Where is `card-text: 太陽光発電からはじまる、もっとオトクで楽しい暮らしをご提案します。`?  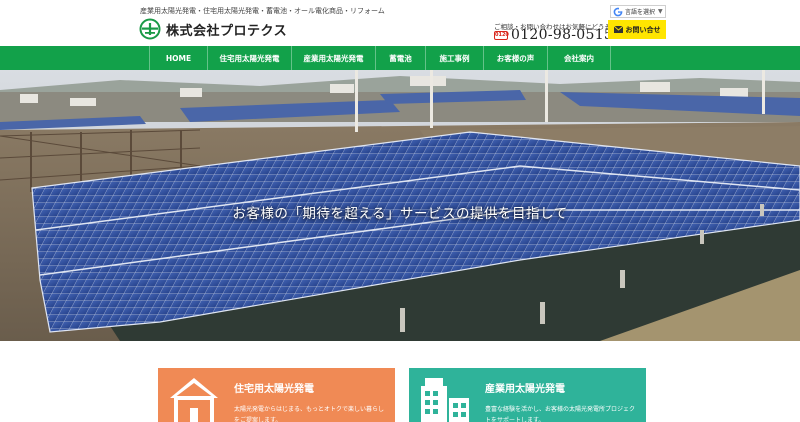 card-text: 太陽光発電からはじまる、もっとオトクで楽しい暮らしをご提案します。 is located at coordinates (309, 414).